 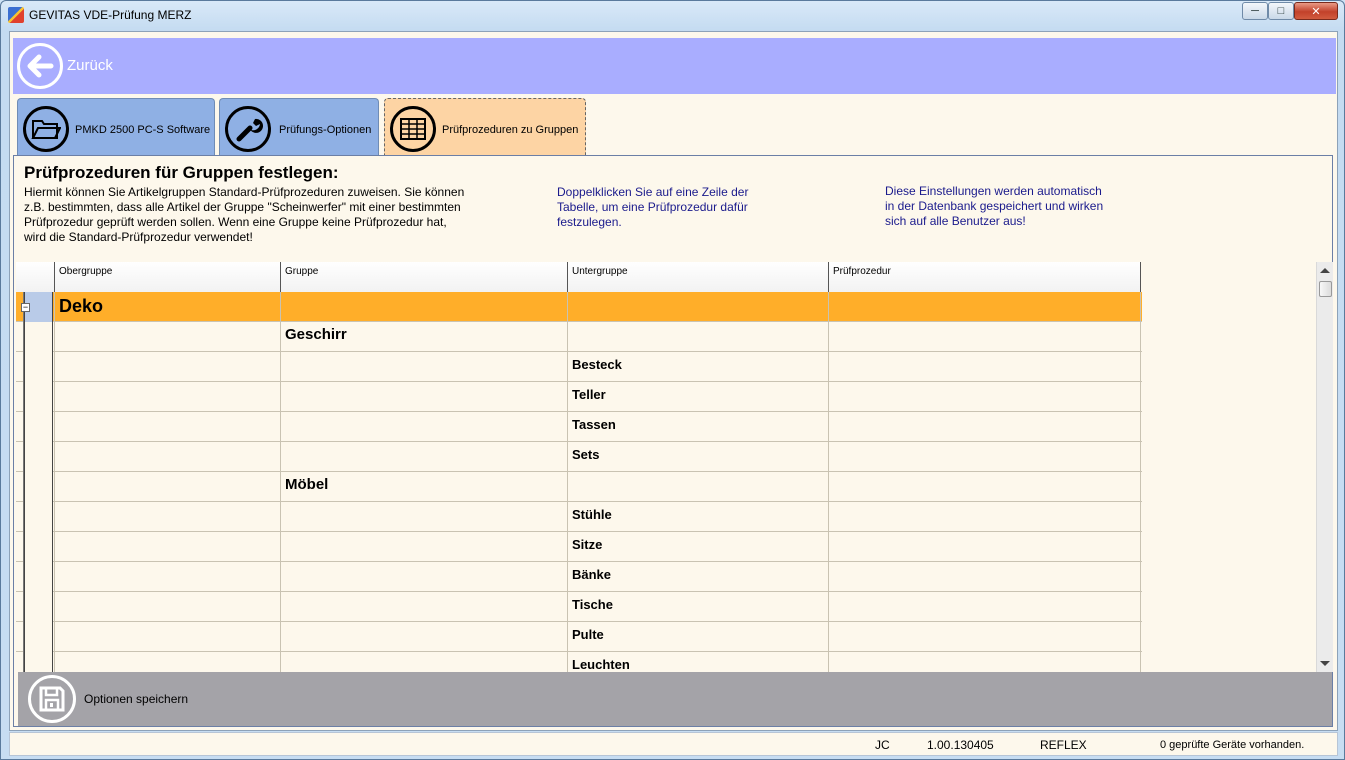 What do you see at coordinates (423, 277) in the screenshot?
I see `column-header-gruppe: Gruppe` at bounding box center [423, 277].